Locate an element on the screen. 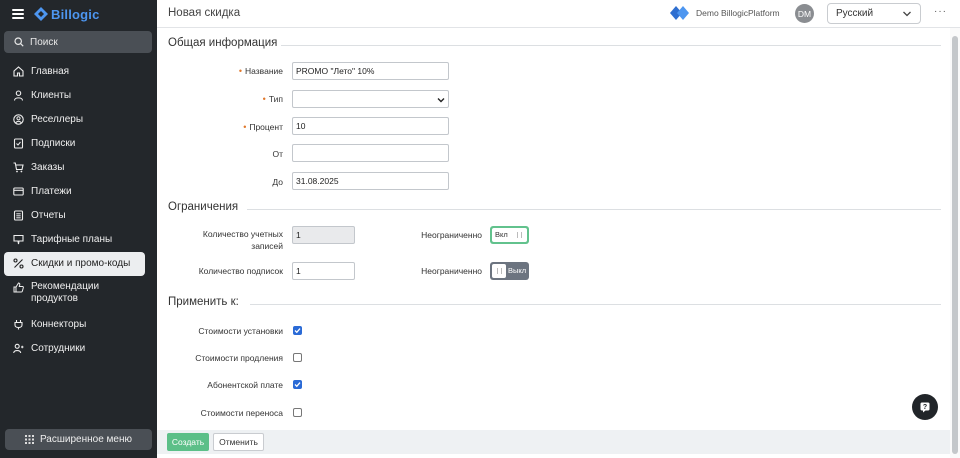 The width and height of the screenshot is (960, 458). platform-name: Demo BillogicPlatform is located at coordinates (738, 13).